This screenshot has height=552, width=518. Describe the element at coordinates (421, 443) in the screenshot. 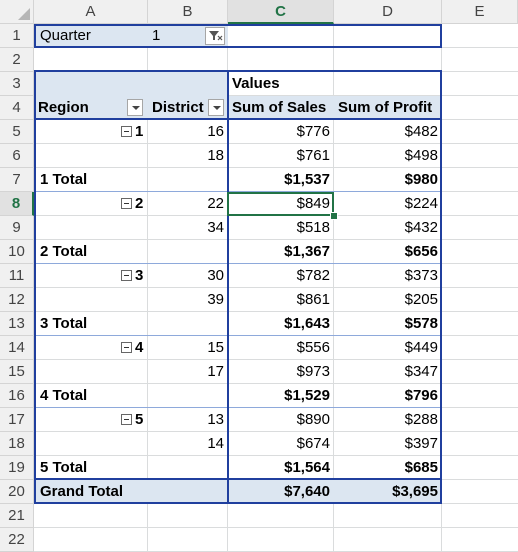

I see `profit-cell: $397` at that location.